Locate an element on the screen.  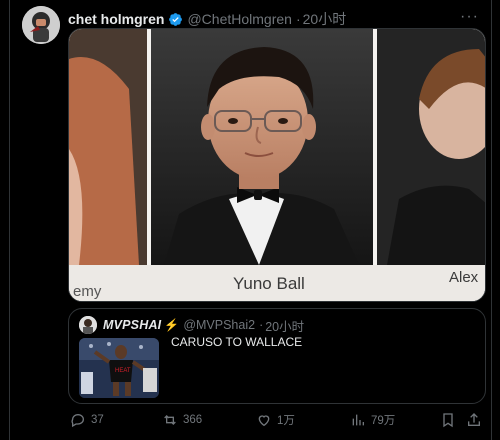
quote-author-name: MVPSHAI is located at coordinates (132, 325).